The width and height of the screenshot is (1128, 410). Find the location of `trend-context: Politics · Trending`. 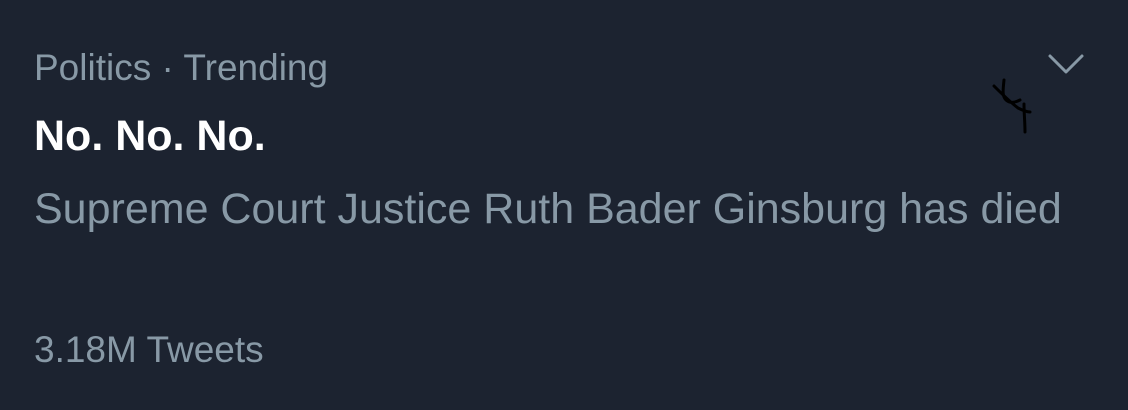

trend-context: Politics · Trending is located at coordinates (181, 67).